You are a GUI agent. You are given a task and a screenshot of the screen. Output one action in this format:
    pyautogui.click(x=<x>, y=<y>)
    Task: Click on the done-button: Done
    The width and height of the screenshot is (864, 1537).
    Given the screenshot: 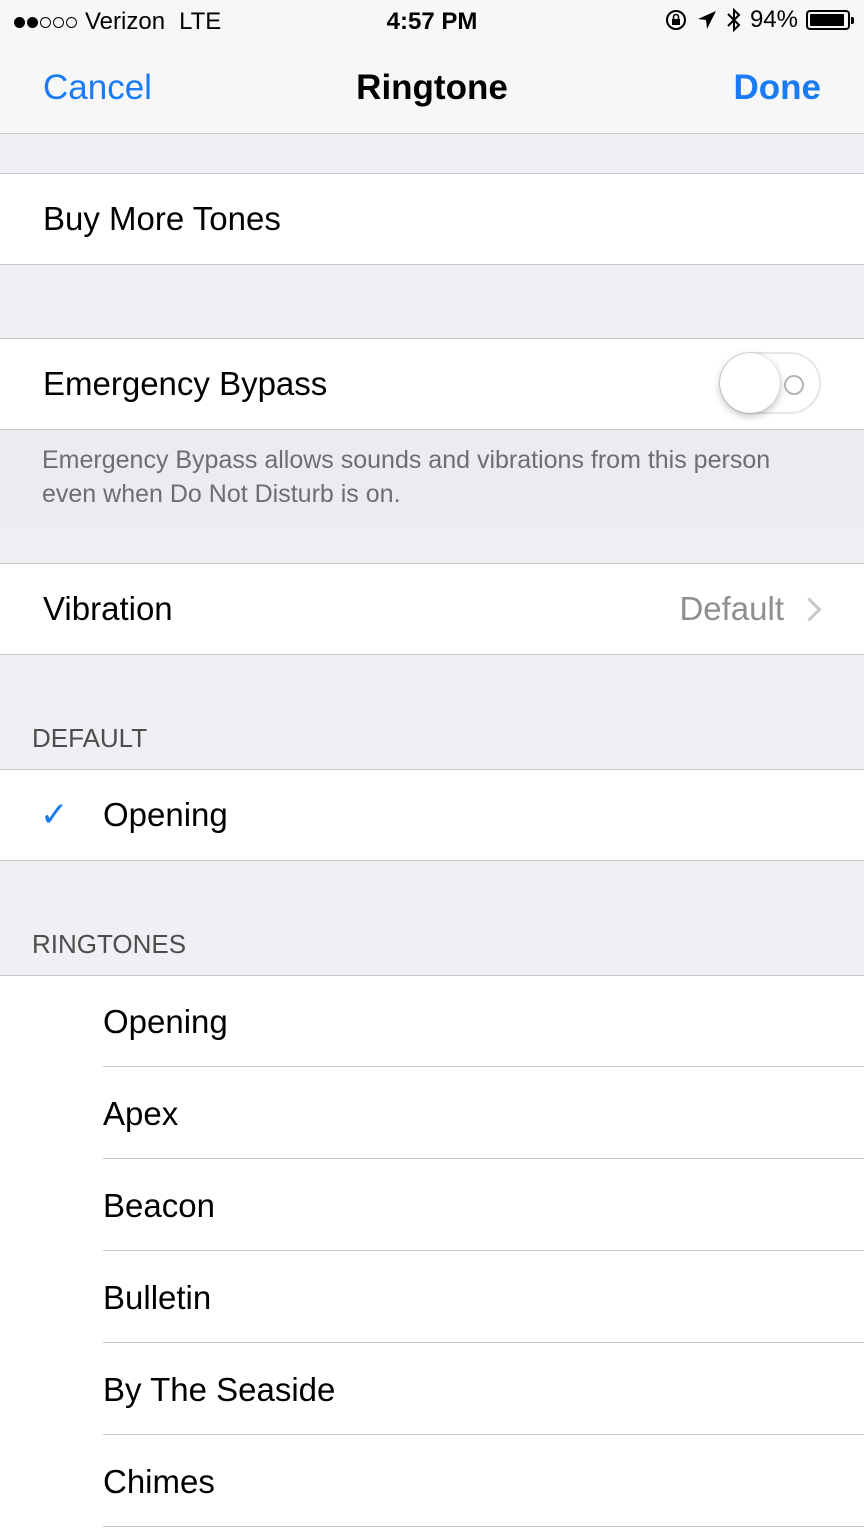 What is the action you would take?
    pyautogui.click(x=778, y=88)
    